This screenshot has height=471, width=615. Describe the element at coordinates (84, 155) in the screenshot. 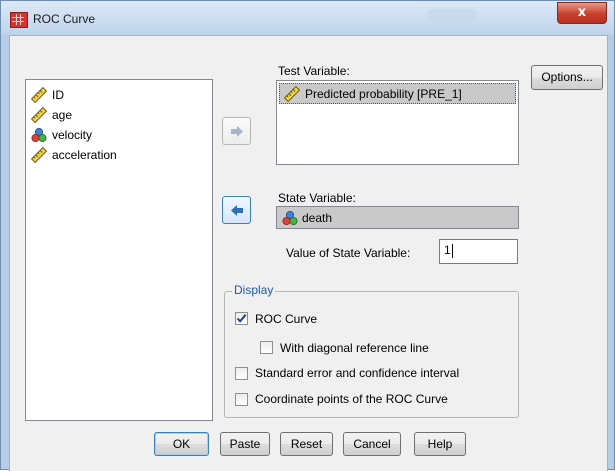

I see `variable-label: acceleration` at that location.